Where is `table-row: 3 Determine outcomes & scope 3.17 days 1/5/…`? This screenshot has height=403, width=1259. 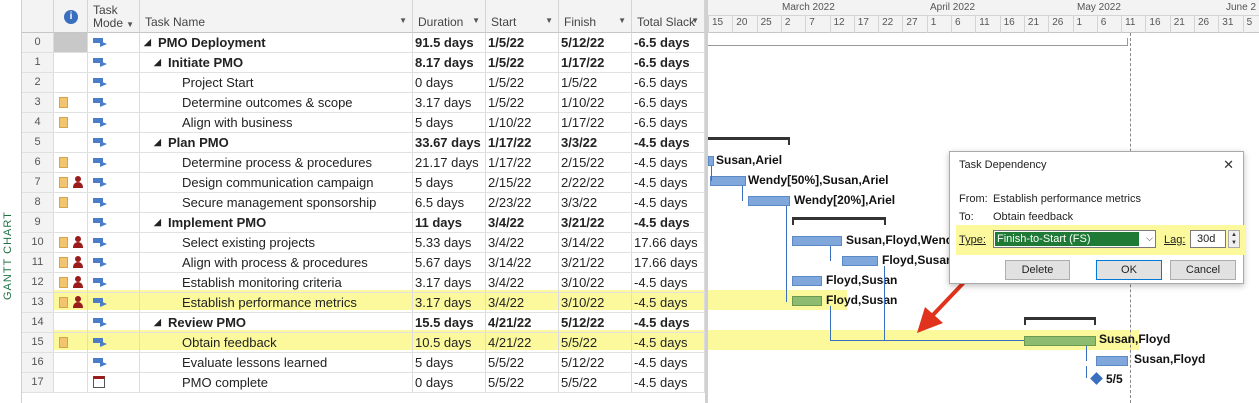
table-row: 3 Determine outcomes & scope 3.17 days 1/5/… is located at coordinates (363, 103).